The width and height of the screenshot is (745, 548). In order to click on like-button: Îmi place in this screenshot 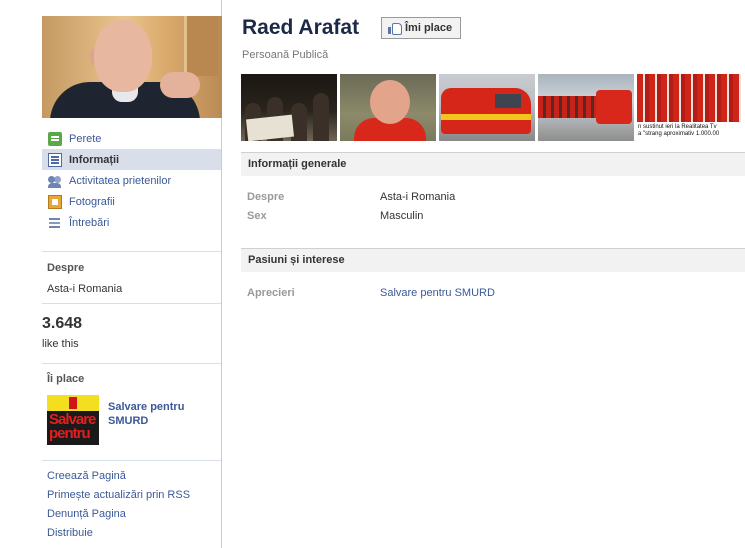, I will do `click(421, 28)`.